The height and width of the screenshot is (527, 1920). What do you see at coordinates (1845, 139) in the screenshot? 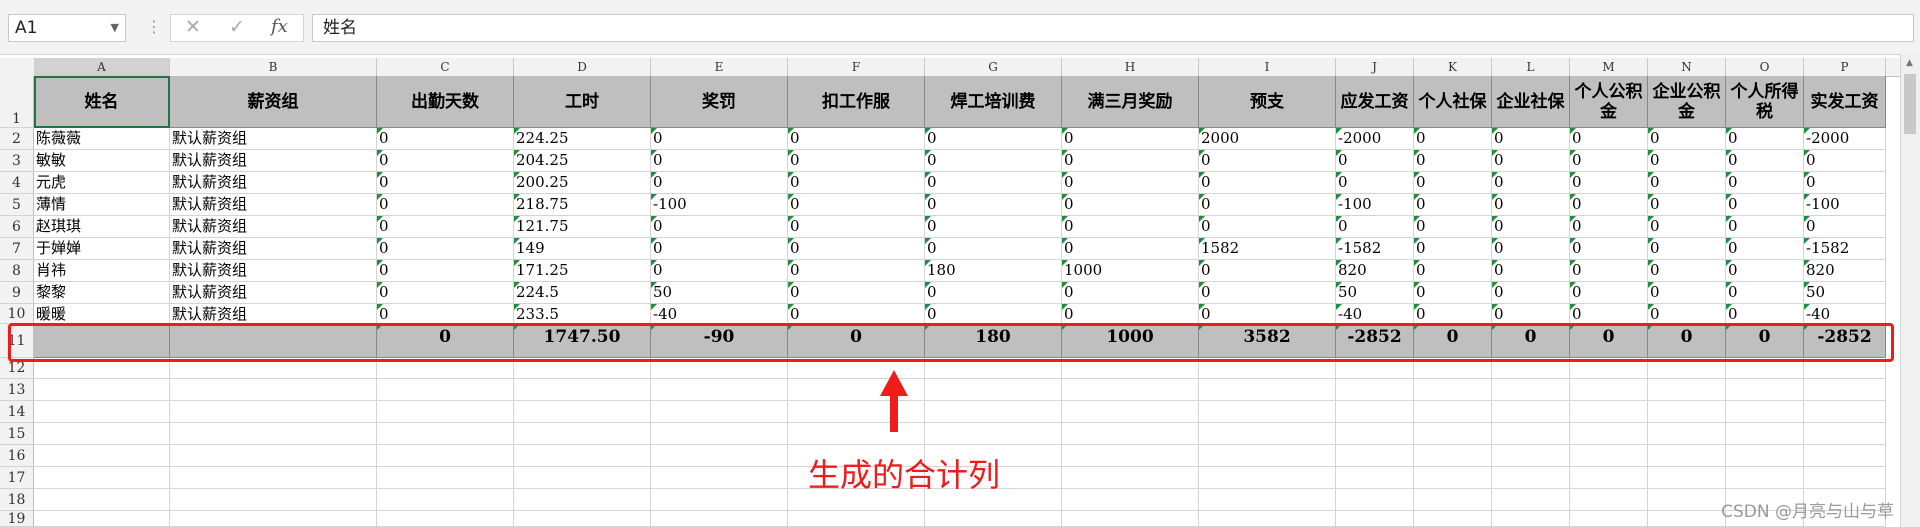
I see `data-cell: -2000` at bounding box center [1845, 139].